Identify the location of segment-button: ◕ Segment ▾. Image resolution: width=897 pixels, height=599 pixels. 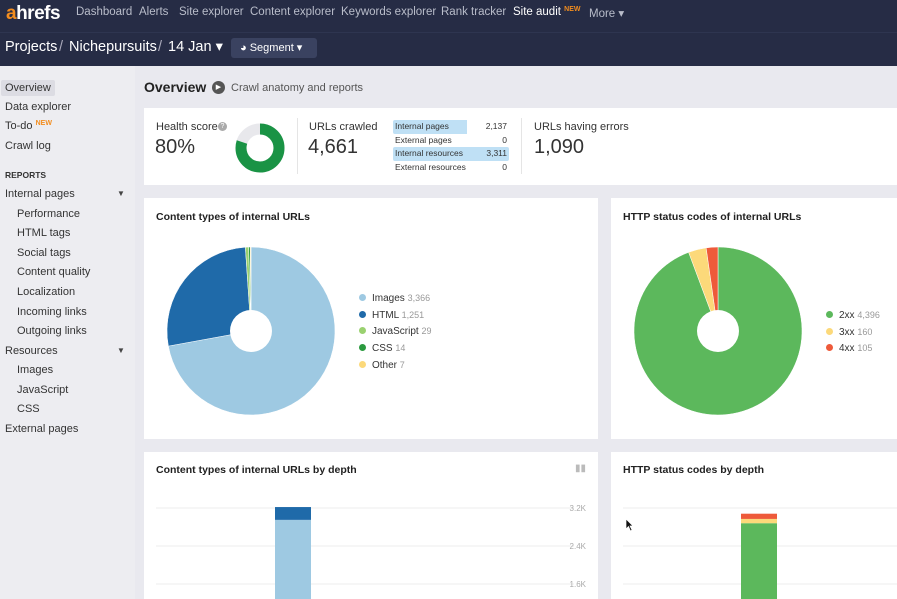
(274, 48).